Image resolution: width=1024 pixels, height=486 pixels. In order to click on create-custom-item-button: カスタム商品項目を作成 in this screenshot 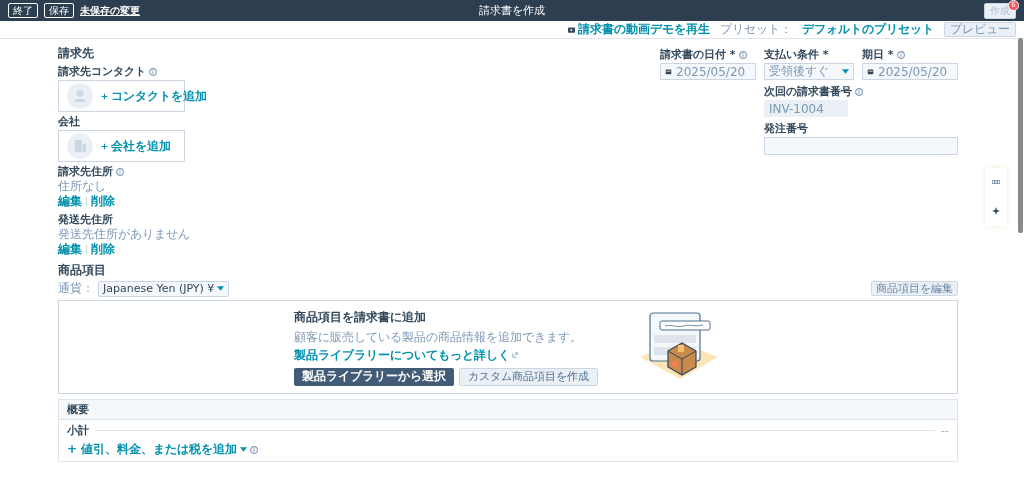, I will do `click(528, 376)`.